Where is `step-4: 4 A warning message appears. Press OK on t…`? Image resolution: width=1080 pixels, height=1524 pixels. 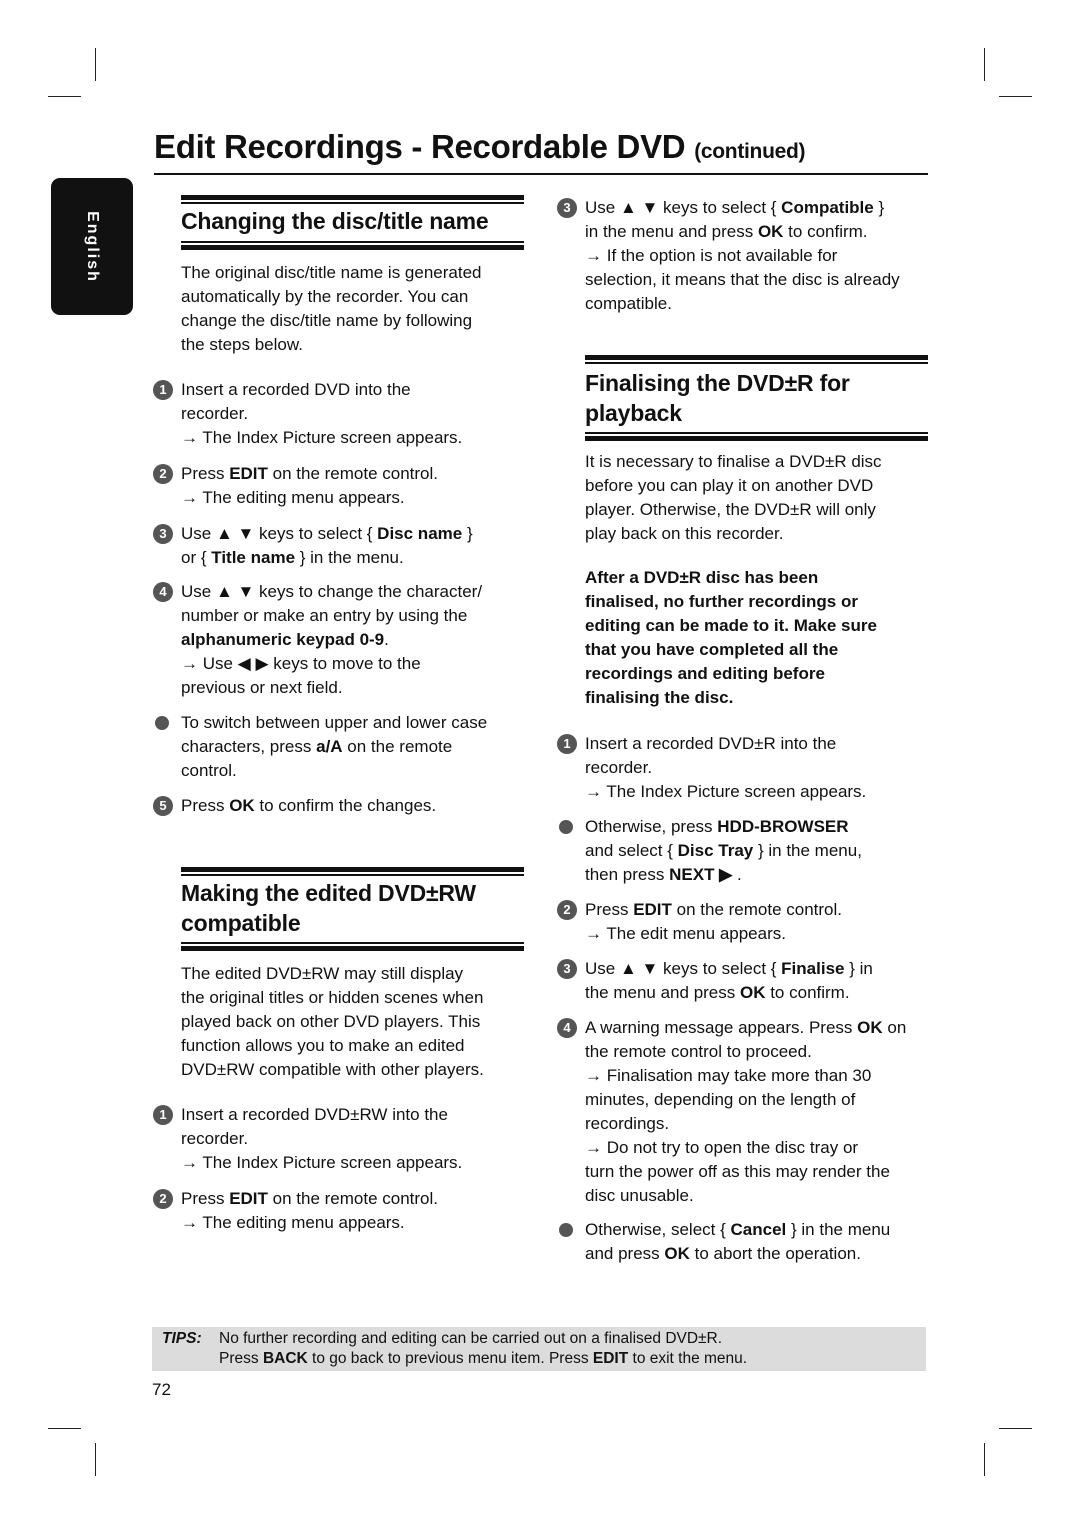
step-4: 4 A warning message appears. Press OK on t… is located at coordinates (751, 1112).